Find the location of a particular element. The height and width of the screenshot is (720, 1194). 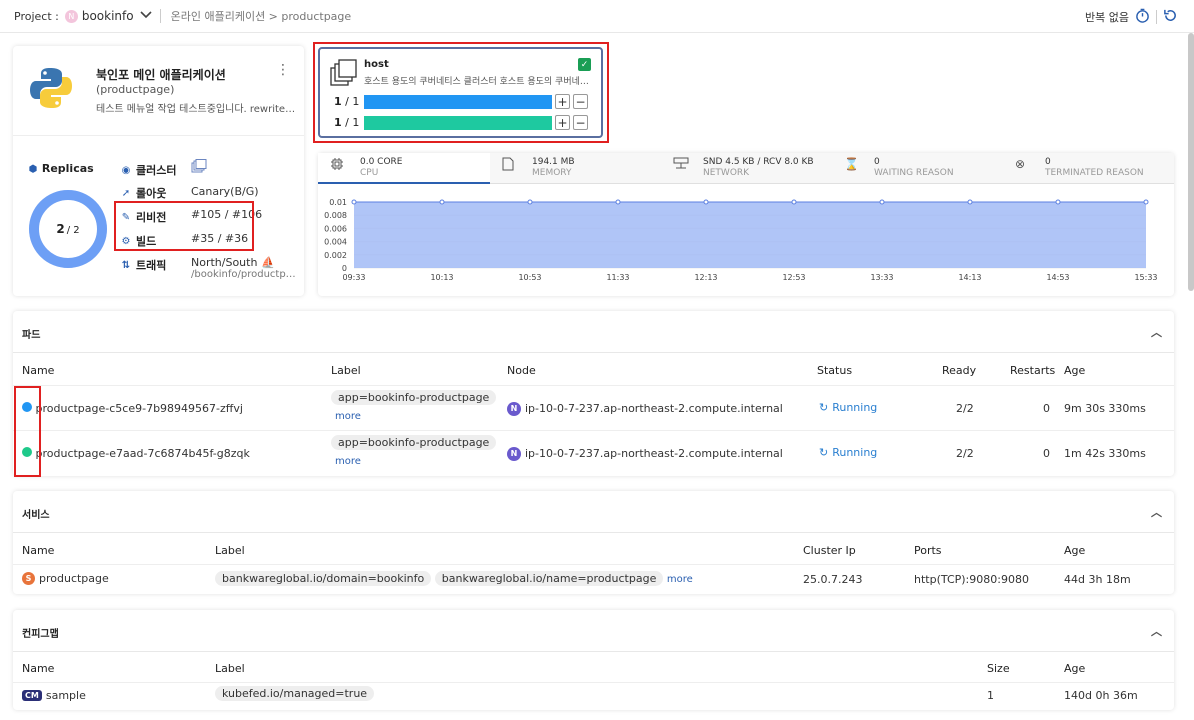

tab-terminated: ⊗ 0 TERMINATED REASON is located at coordinates (1088, 168).